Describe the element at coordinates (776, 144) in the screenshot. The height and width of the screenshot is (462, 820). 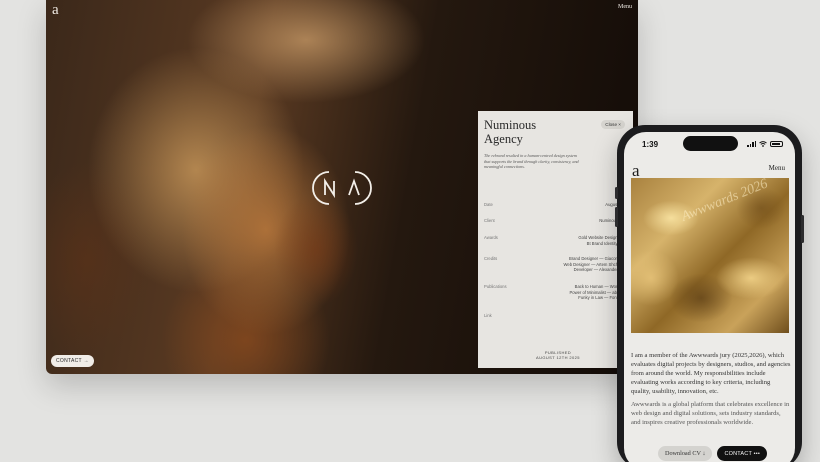
I see `battery-icon` at that location.